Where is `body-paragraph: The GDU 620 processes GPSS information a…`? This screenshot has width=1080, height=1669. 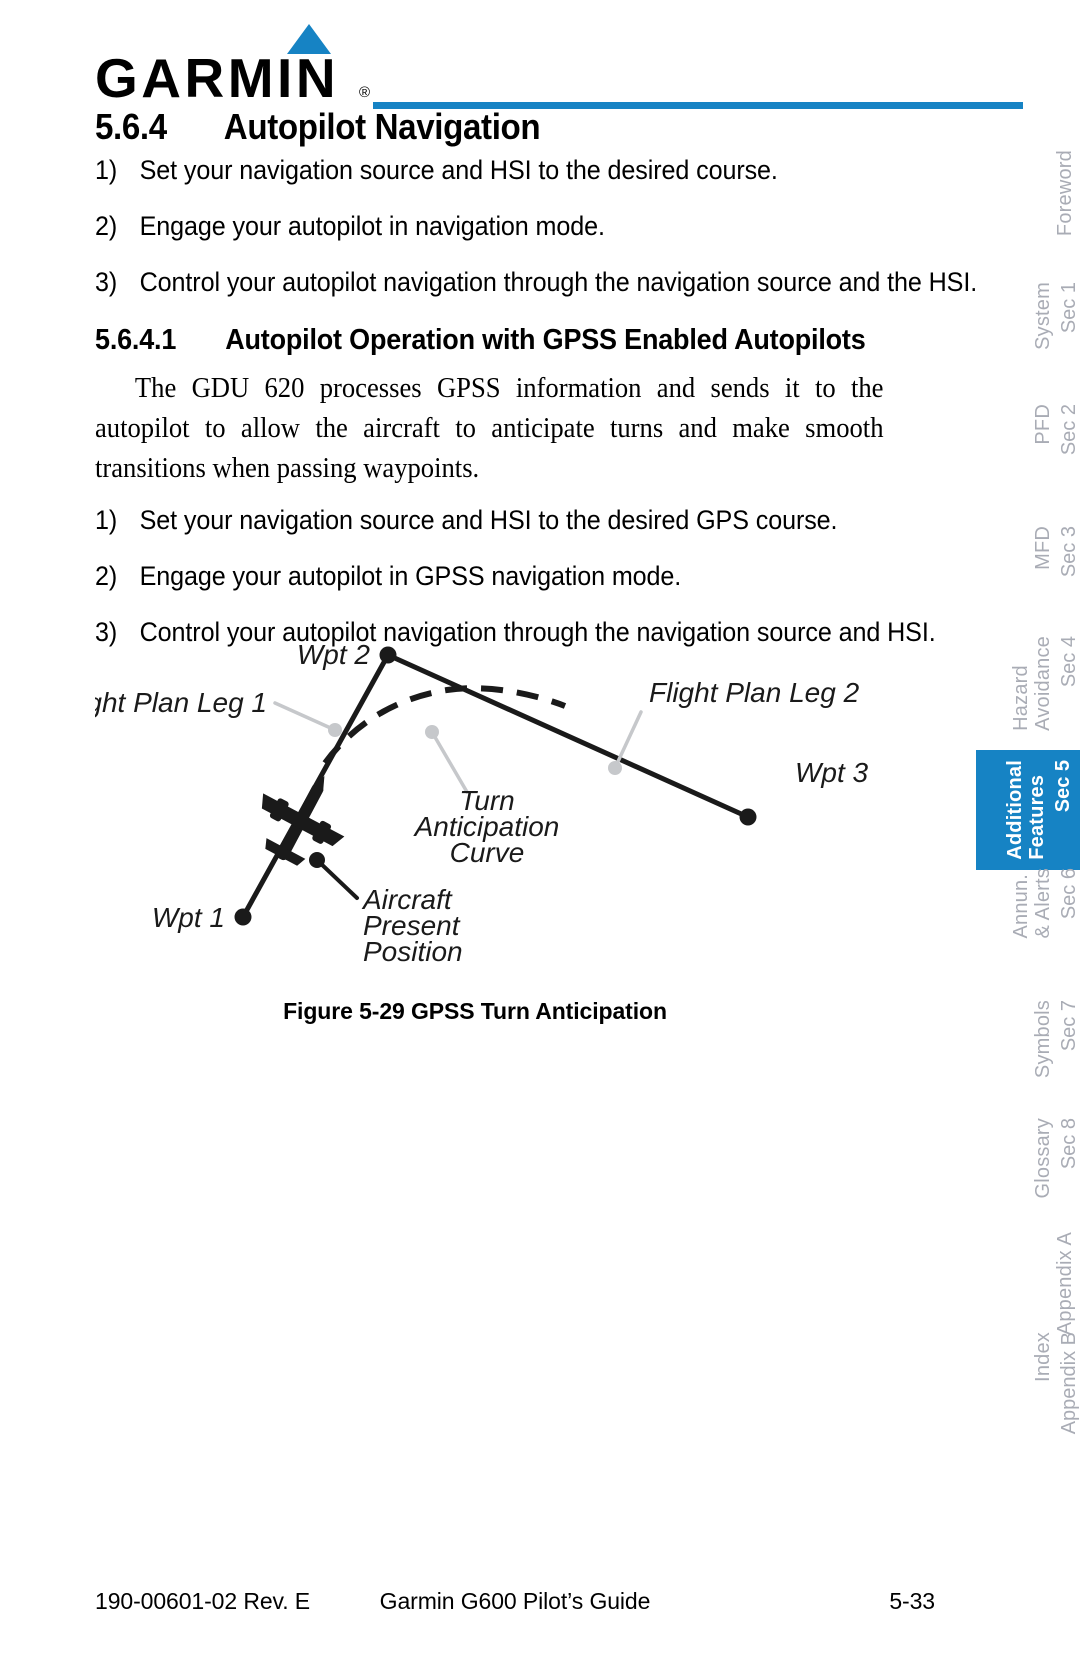 body-paragraph: The GDU 620 processes GPSS information a… is located at coordinates (489, 428).